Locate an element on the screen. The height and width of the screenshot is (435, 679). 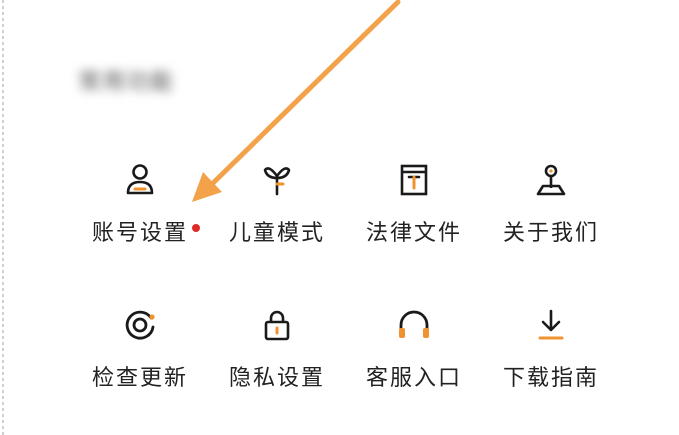
location-pin-icon is located at coordinates (551, 180).